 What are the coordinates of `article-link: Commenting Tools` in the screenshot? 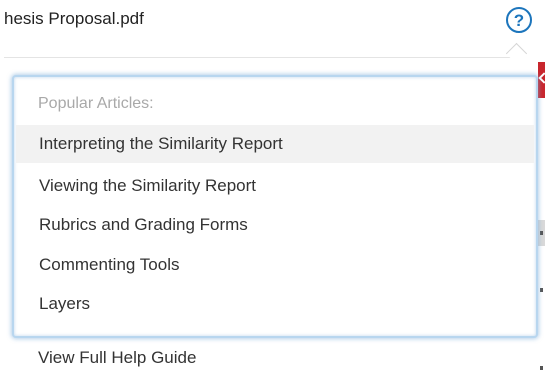 It's located at (275, 265).